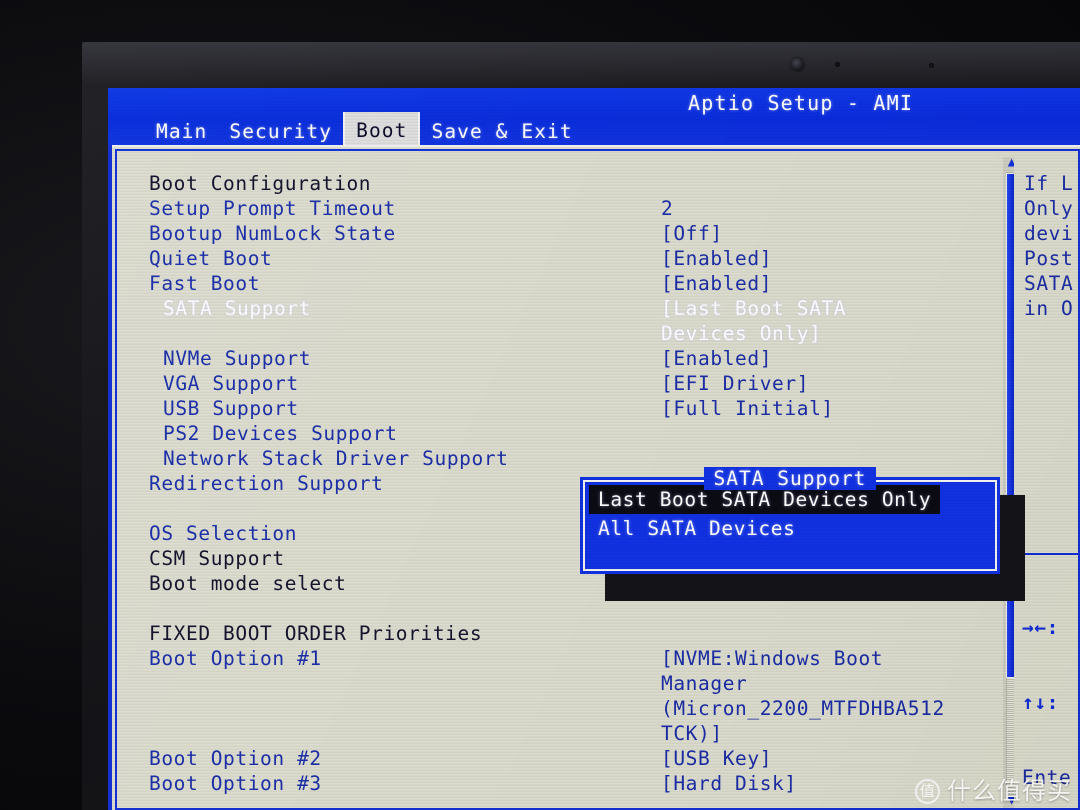 Image resolution: width=1080 pixels, height=810 pixels. Describe the element at coordinates (747, 408) in the screenshot. I see `setting-value: [Full Initial]` at that location.